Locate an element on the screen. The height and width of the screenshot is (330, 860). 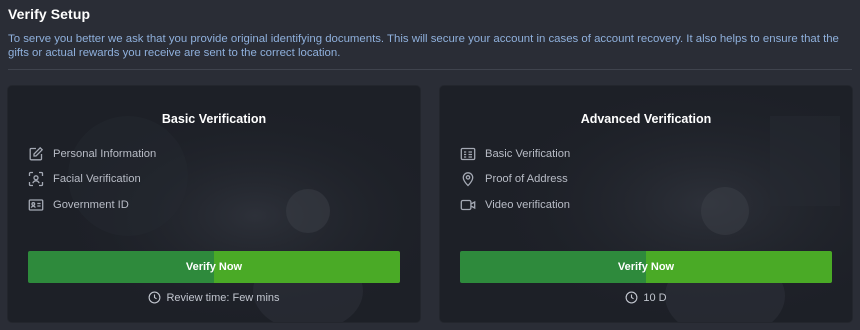
review-time: Review time: Few mins is located at coordinates (214, 297).